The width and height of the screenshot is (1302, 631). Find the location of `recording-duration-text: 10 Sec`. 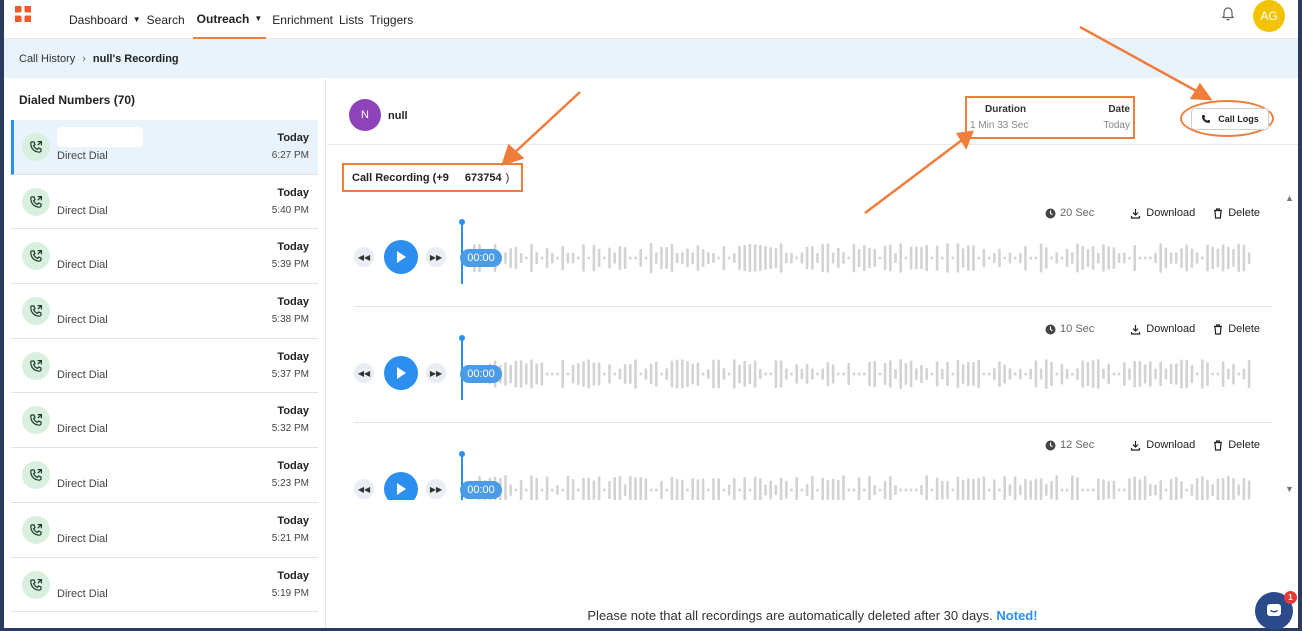

recording-duration-text: 10 Sec is located at coordinates (1077, 329).